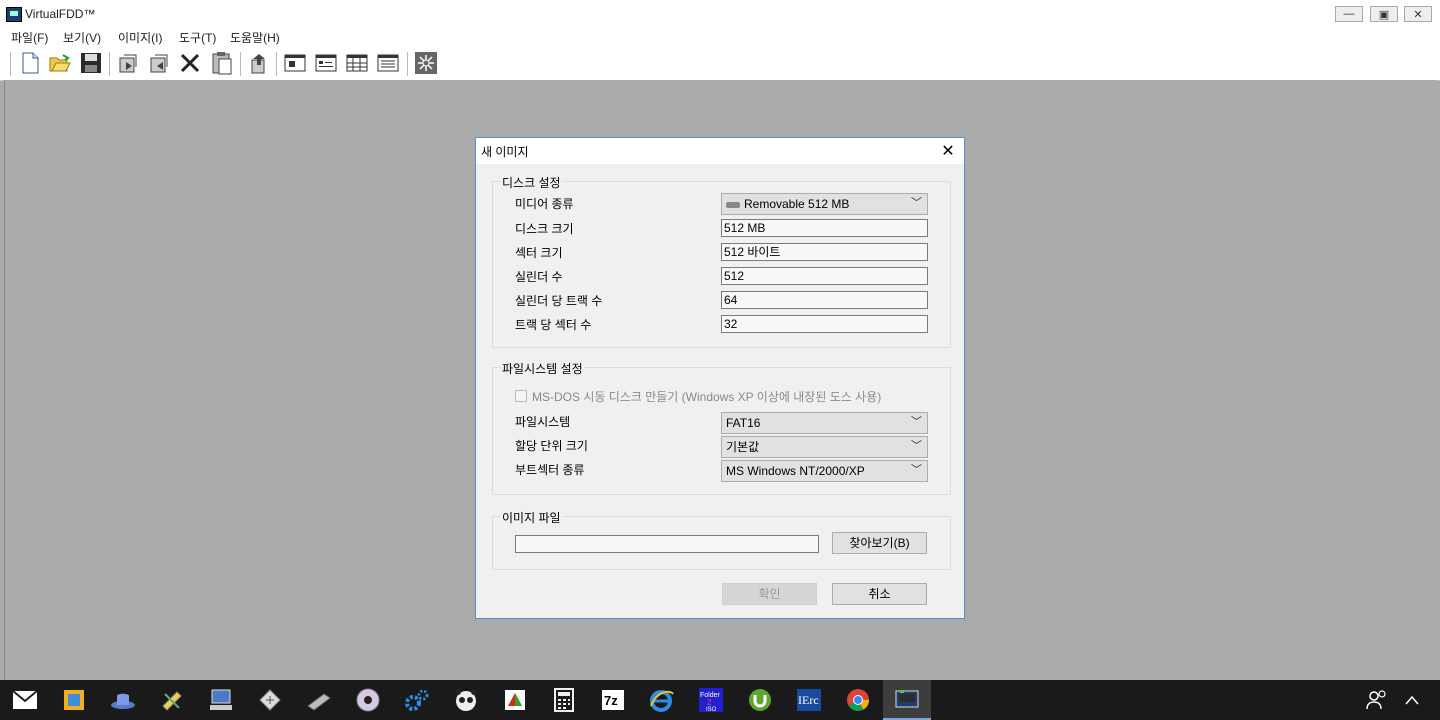  What do you see at coordinates (858, 700) in the screenshot?
I see `chrome-icon` at bounding box center [858, 700].